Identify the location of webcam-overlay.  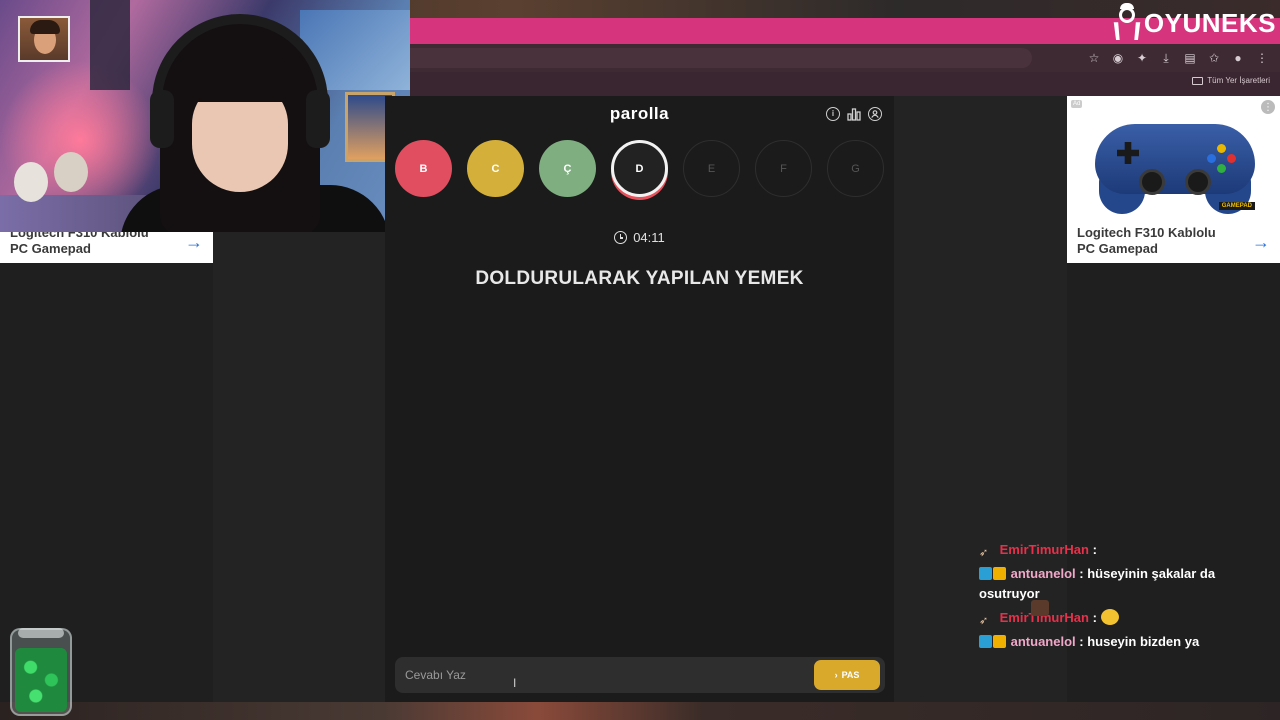
(205, 116).